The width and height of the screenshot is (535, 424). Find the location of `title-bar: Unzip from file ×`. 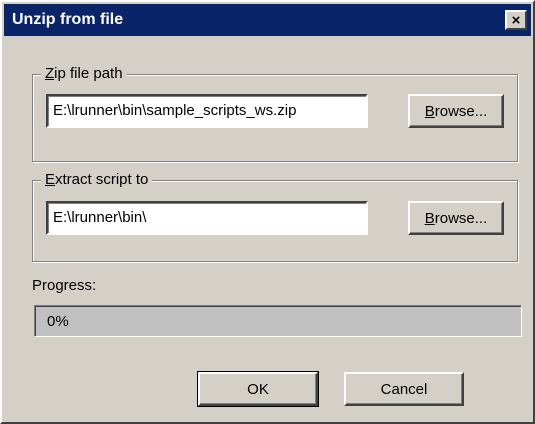

title-bar: Unzip from file × is located at coordinates (267, 20).